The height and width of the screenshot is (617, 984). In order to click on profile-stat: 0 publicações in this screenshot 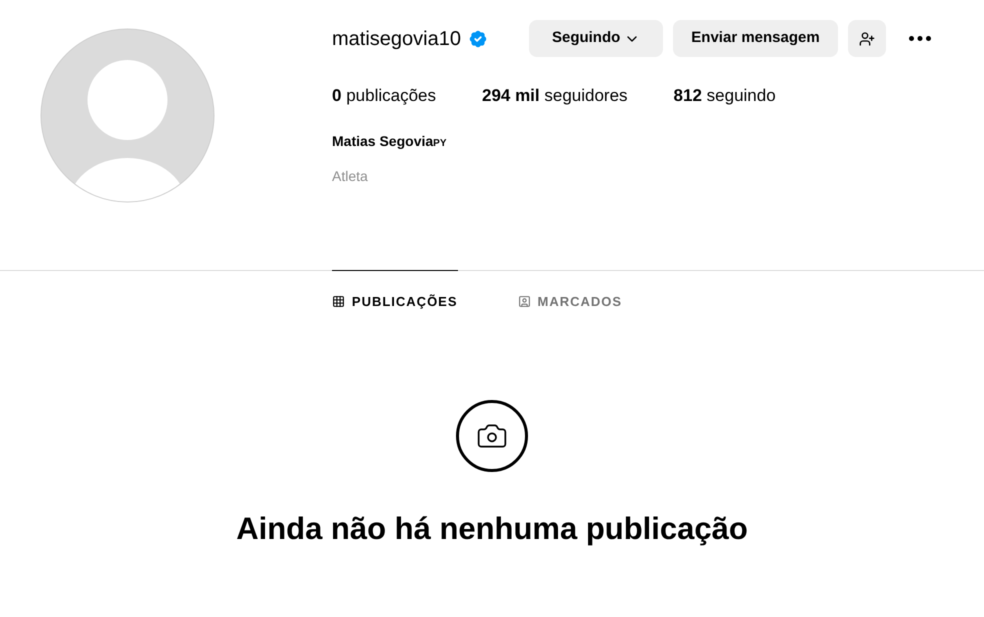, I will do `click(384, 95)`.